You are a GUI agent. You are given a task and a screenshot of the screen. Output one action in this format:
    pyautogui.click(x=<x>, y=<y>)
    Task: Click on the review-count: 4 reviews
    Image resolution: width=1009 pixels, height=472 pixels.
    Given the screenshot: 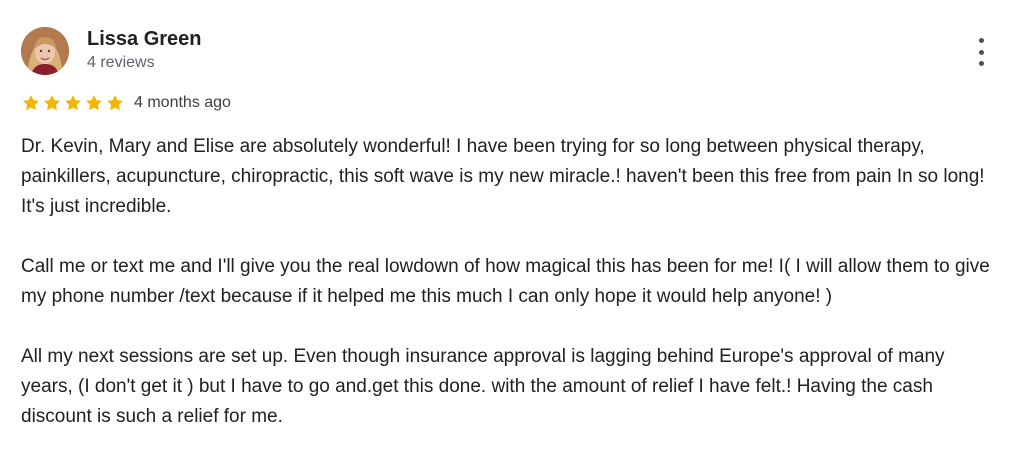 What is the action you would take?
    pyautogui.click(x=121, y=62)
    